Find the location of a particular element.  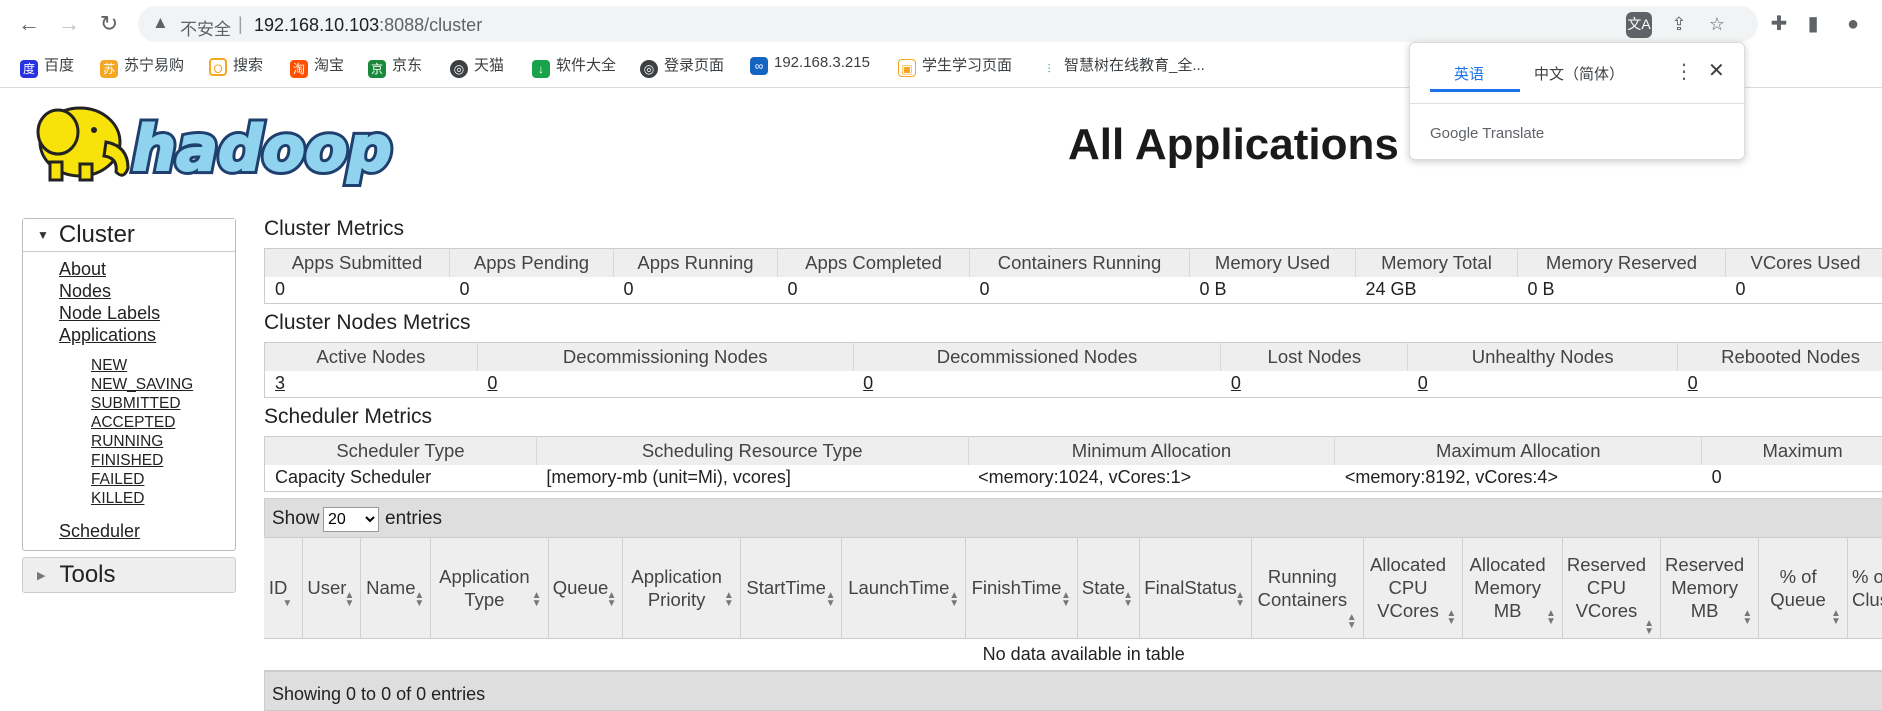

translate-icon: 文A is located at coordinates (1639, 25).